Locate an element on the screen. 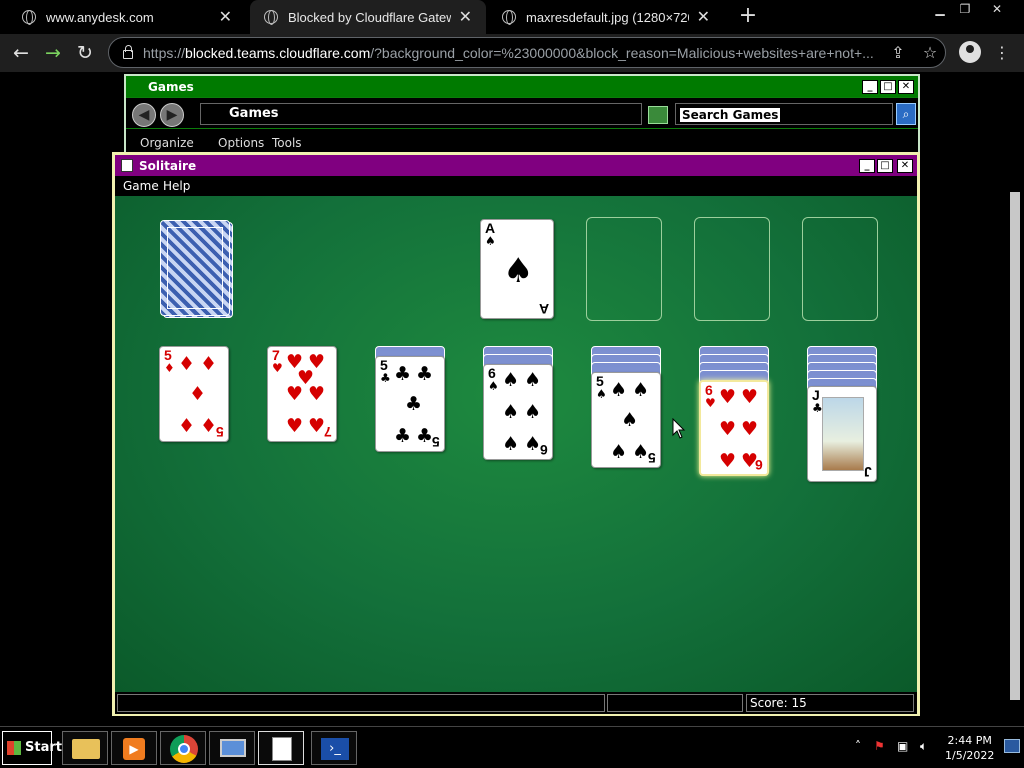 Image resolution: width=1024 pixels, height=768 pixels. start-button: Start is located at coordinates (32, 748).